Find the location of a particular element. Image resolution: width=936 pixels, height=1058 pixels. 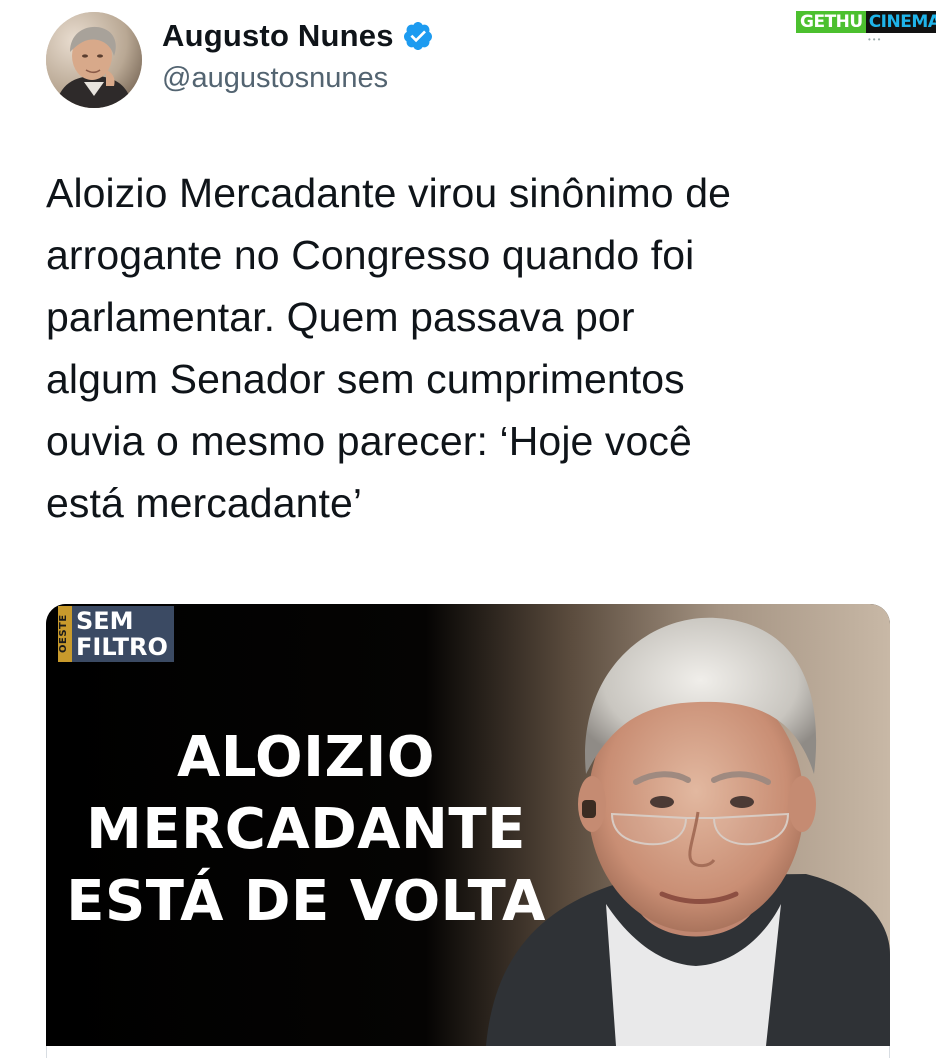

watermark-dots: ••• is located at coordinates (875, 39).